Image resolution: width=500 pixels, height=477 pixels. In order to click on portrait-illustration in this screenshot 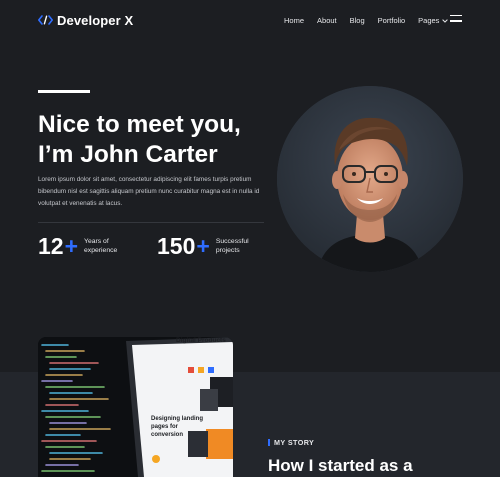, I will do `click(370, 179)`.